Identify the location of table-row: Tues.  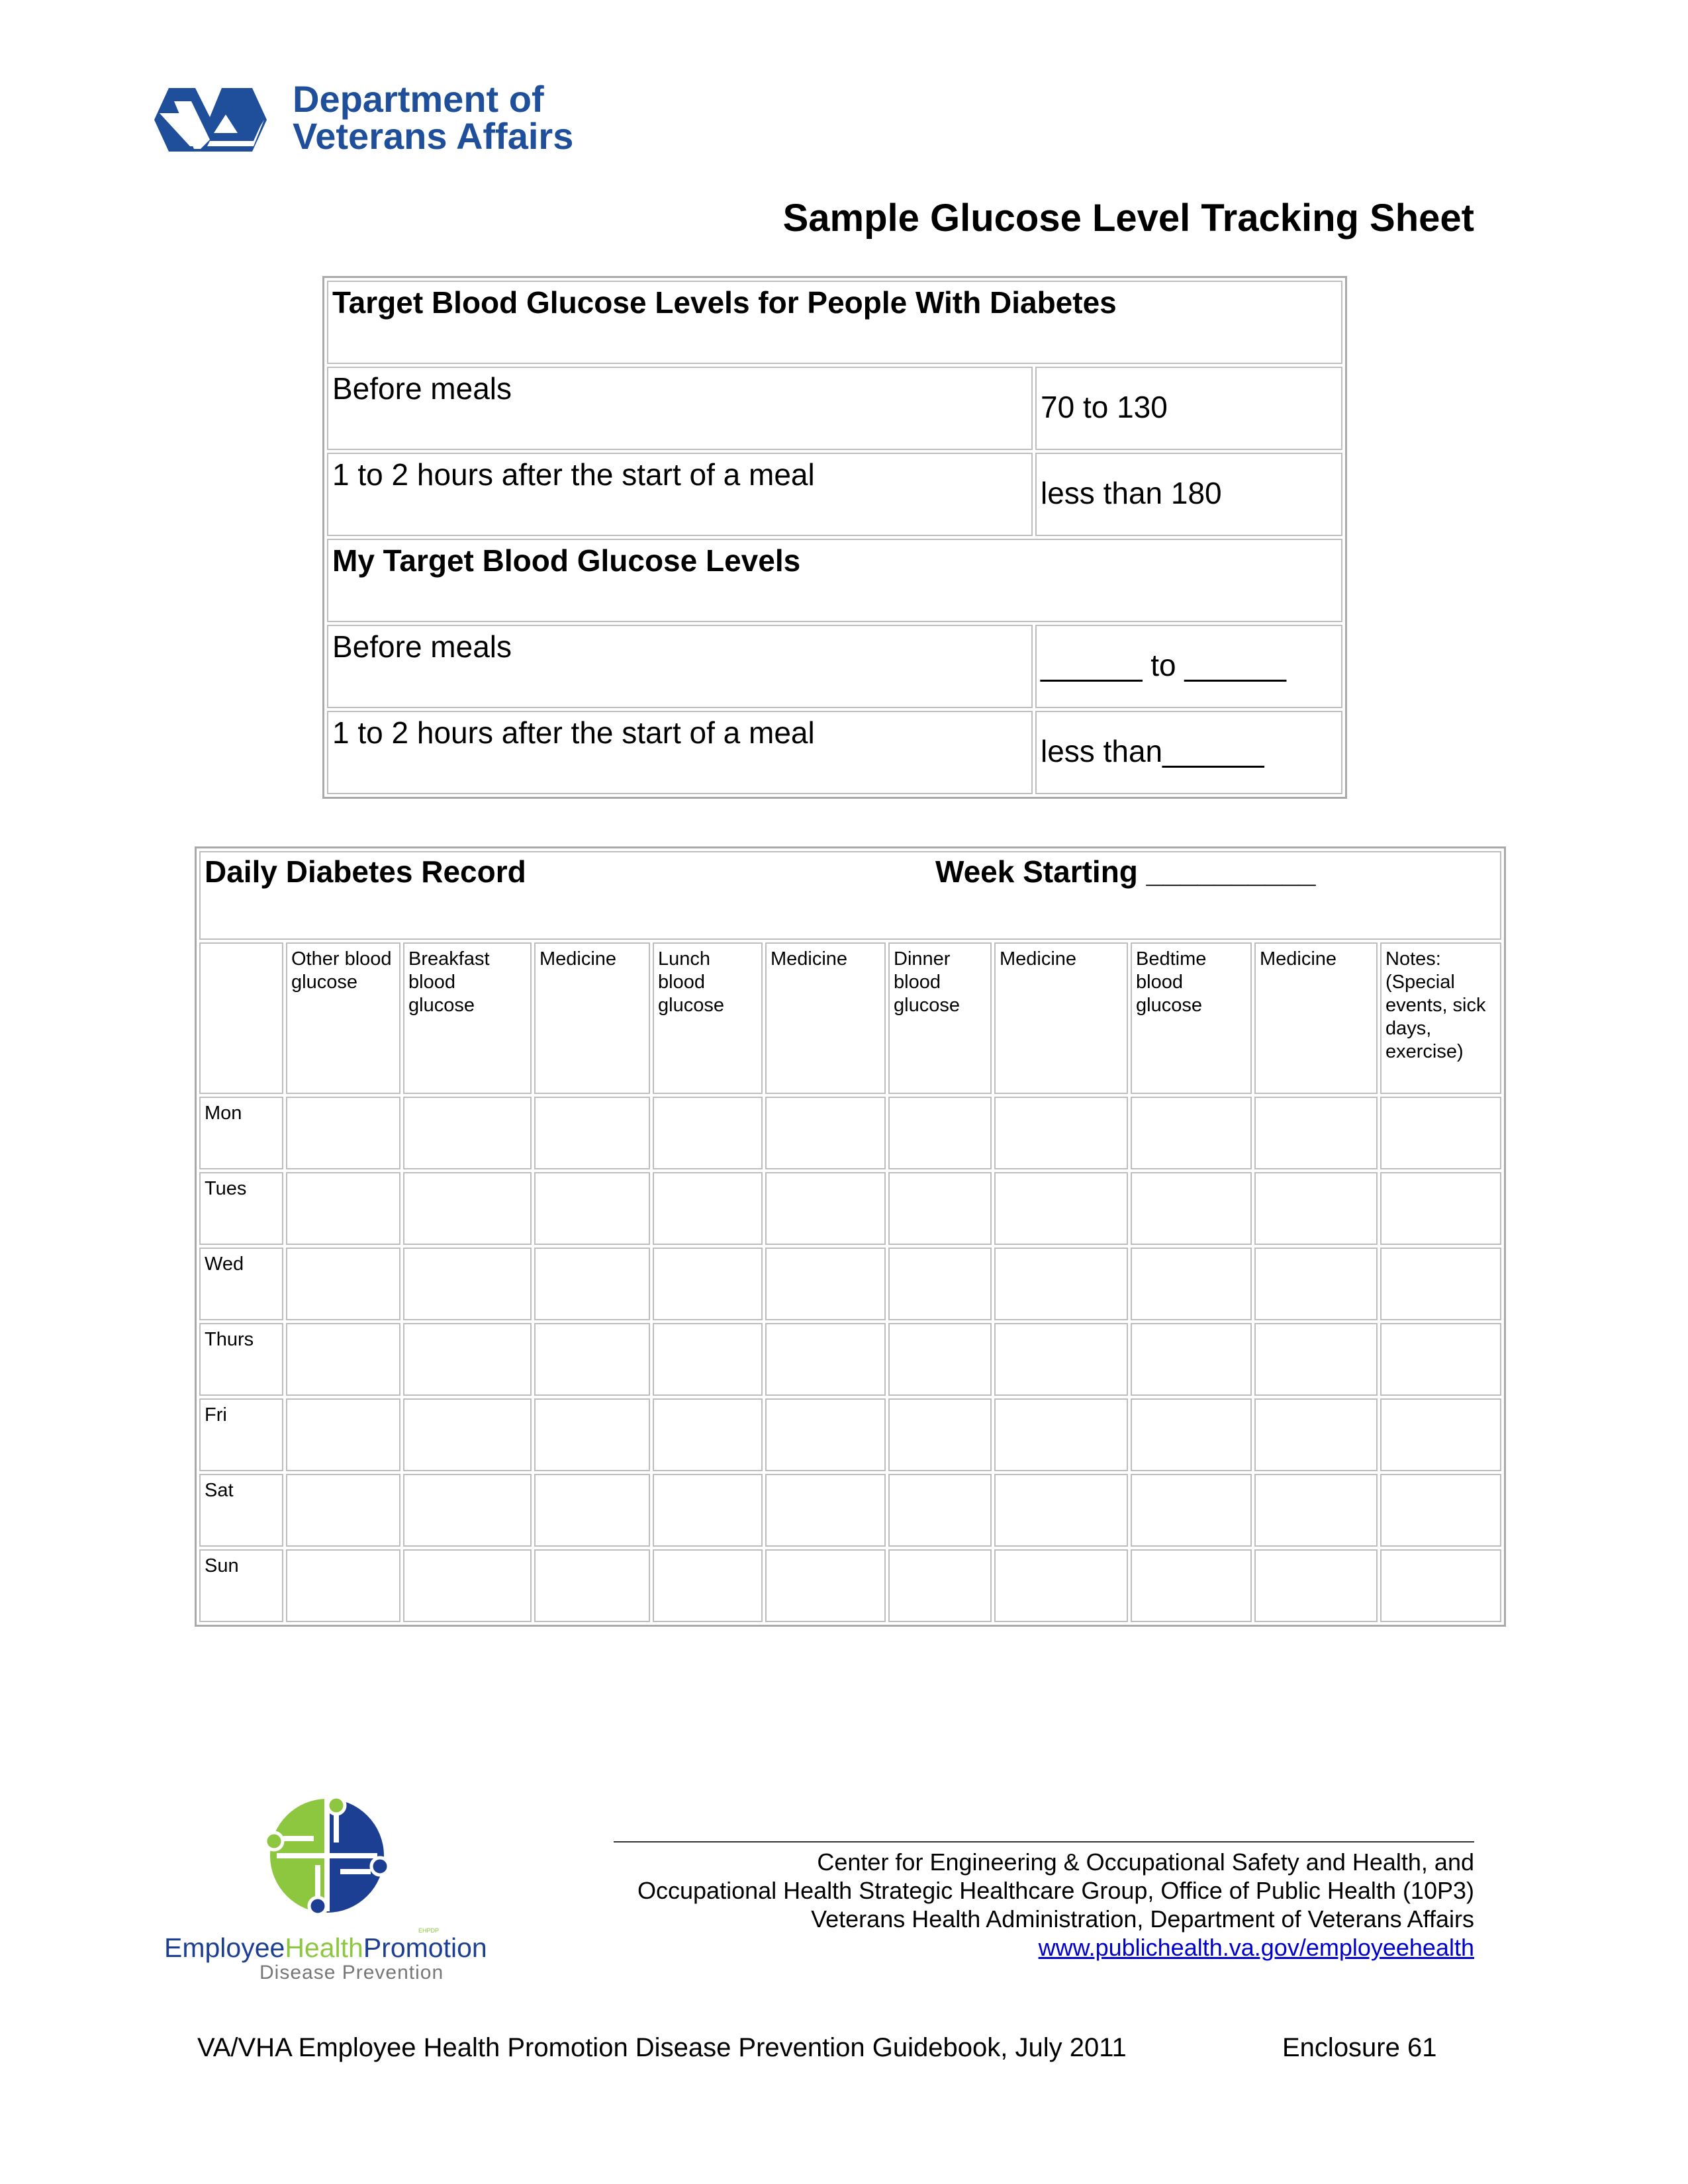
(850, 1208).